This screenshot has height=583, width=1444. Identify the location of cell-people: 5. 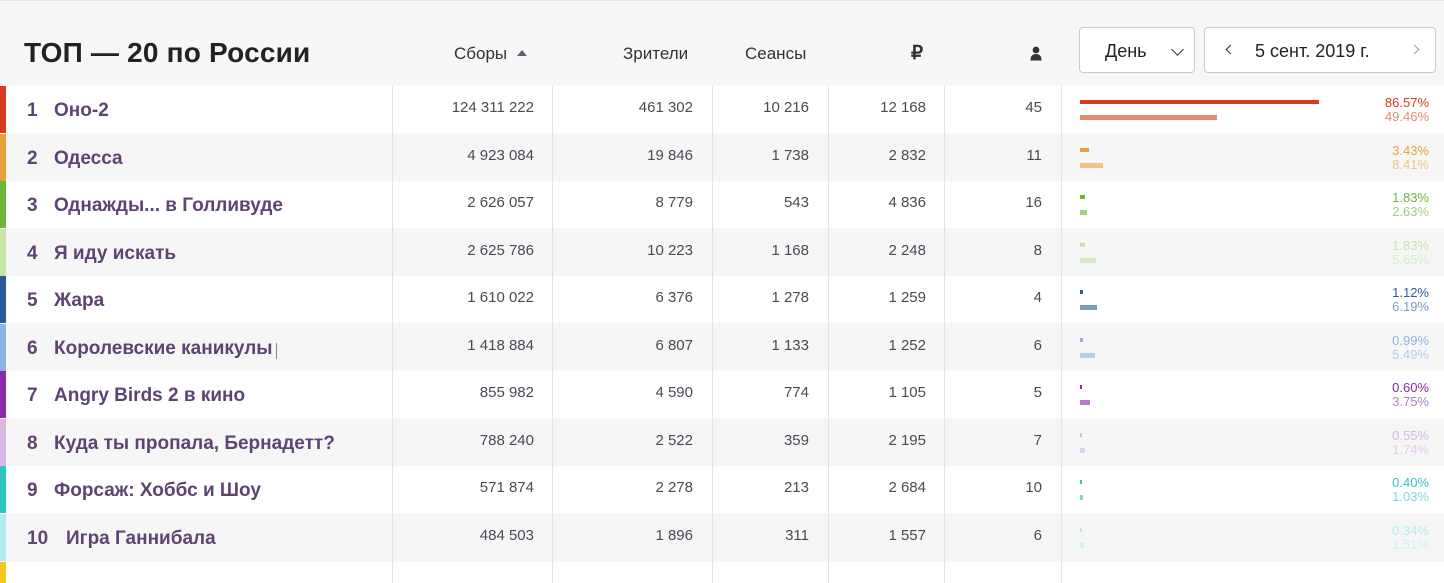
(1037, 392).